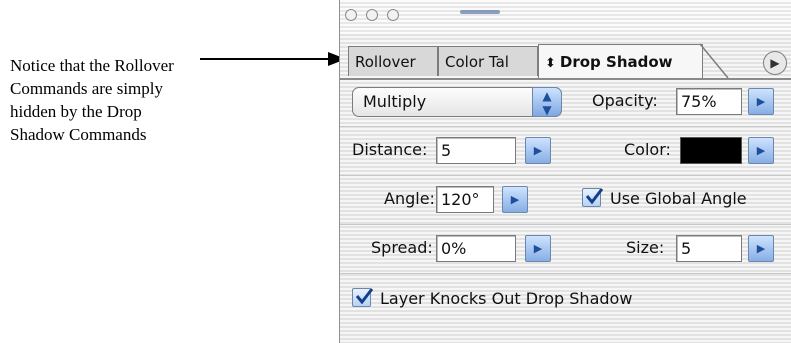 The width and height of the screenshot is (791, 343). What do you see at coordinates (711, 150) in the screenshot?
I see `shadow-color-swatch` at bounding box center [711, 150].